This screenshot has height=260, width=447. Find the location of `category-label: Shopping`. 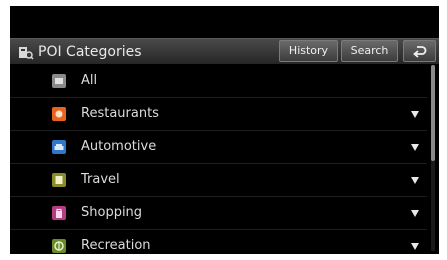

category-label: Shopping is located at coordinates (112, 212).